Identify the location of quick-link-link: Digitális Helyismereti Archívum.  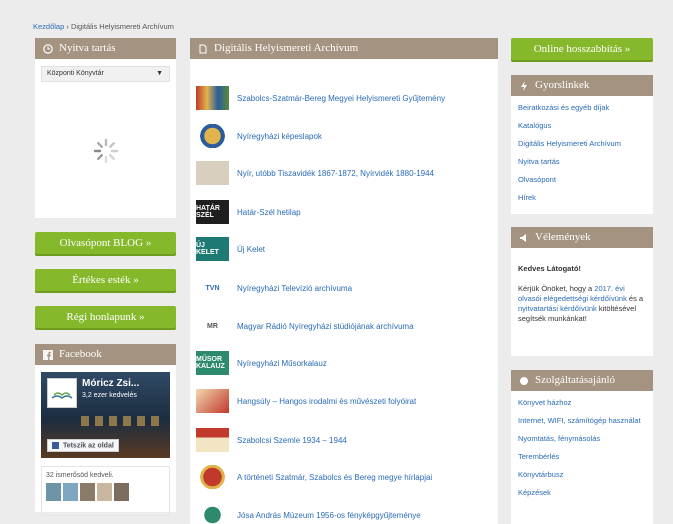
(569, 143).